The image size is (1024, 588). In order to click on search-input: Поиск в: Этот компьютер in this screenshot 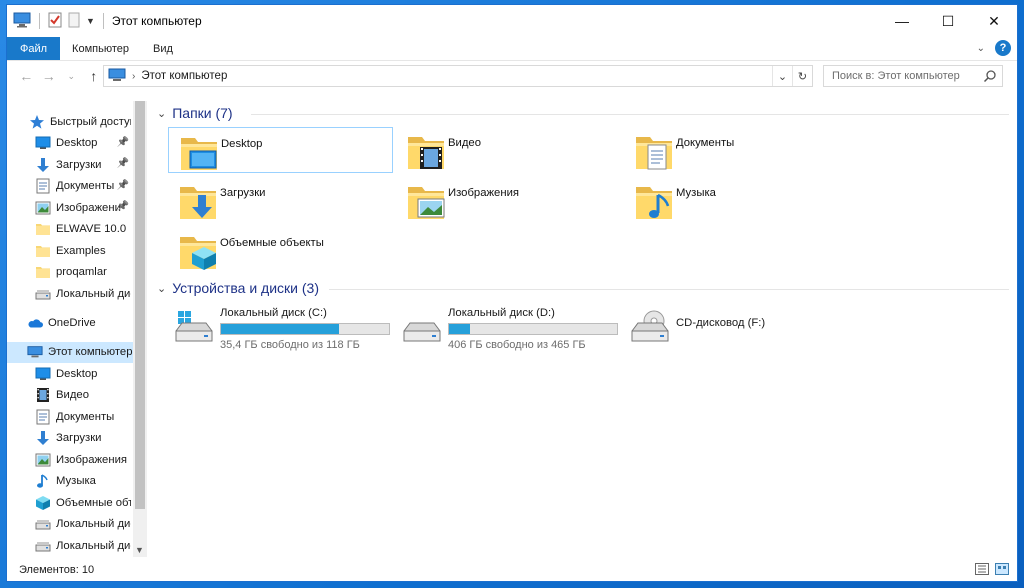, I will do `click(913, 76)`.